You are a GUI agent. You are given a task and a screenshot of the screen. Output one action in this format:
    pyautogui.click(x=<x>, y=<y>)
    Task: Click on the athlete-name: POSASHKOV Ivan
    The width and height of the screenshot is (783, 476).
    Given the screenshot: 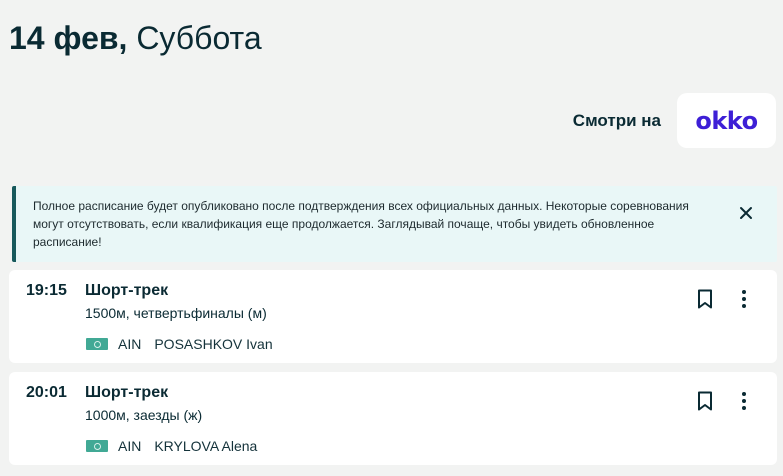 What is the action you would take?
    pyautogui.click(x=213, y=344)
    